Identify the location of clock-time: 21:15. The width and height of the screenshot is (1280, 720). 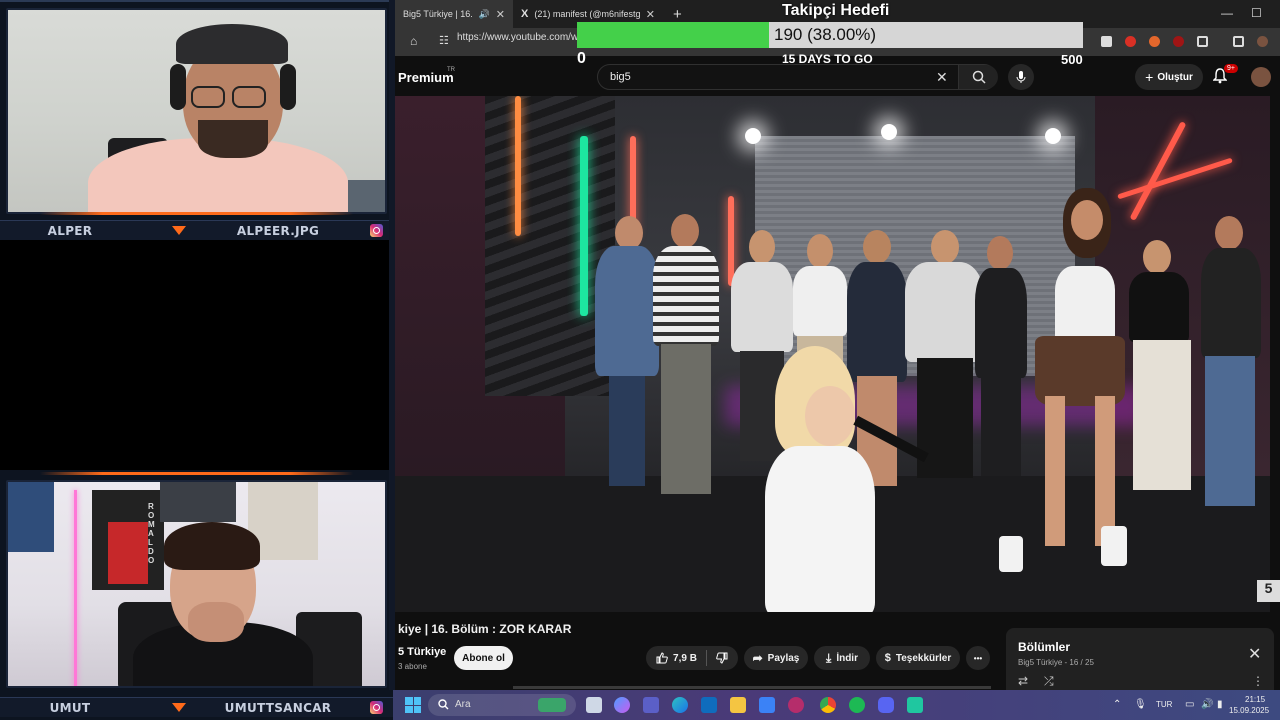
(1255, 699).